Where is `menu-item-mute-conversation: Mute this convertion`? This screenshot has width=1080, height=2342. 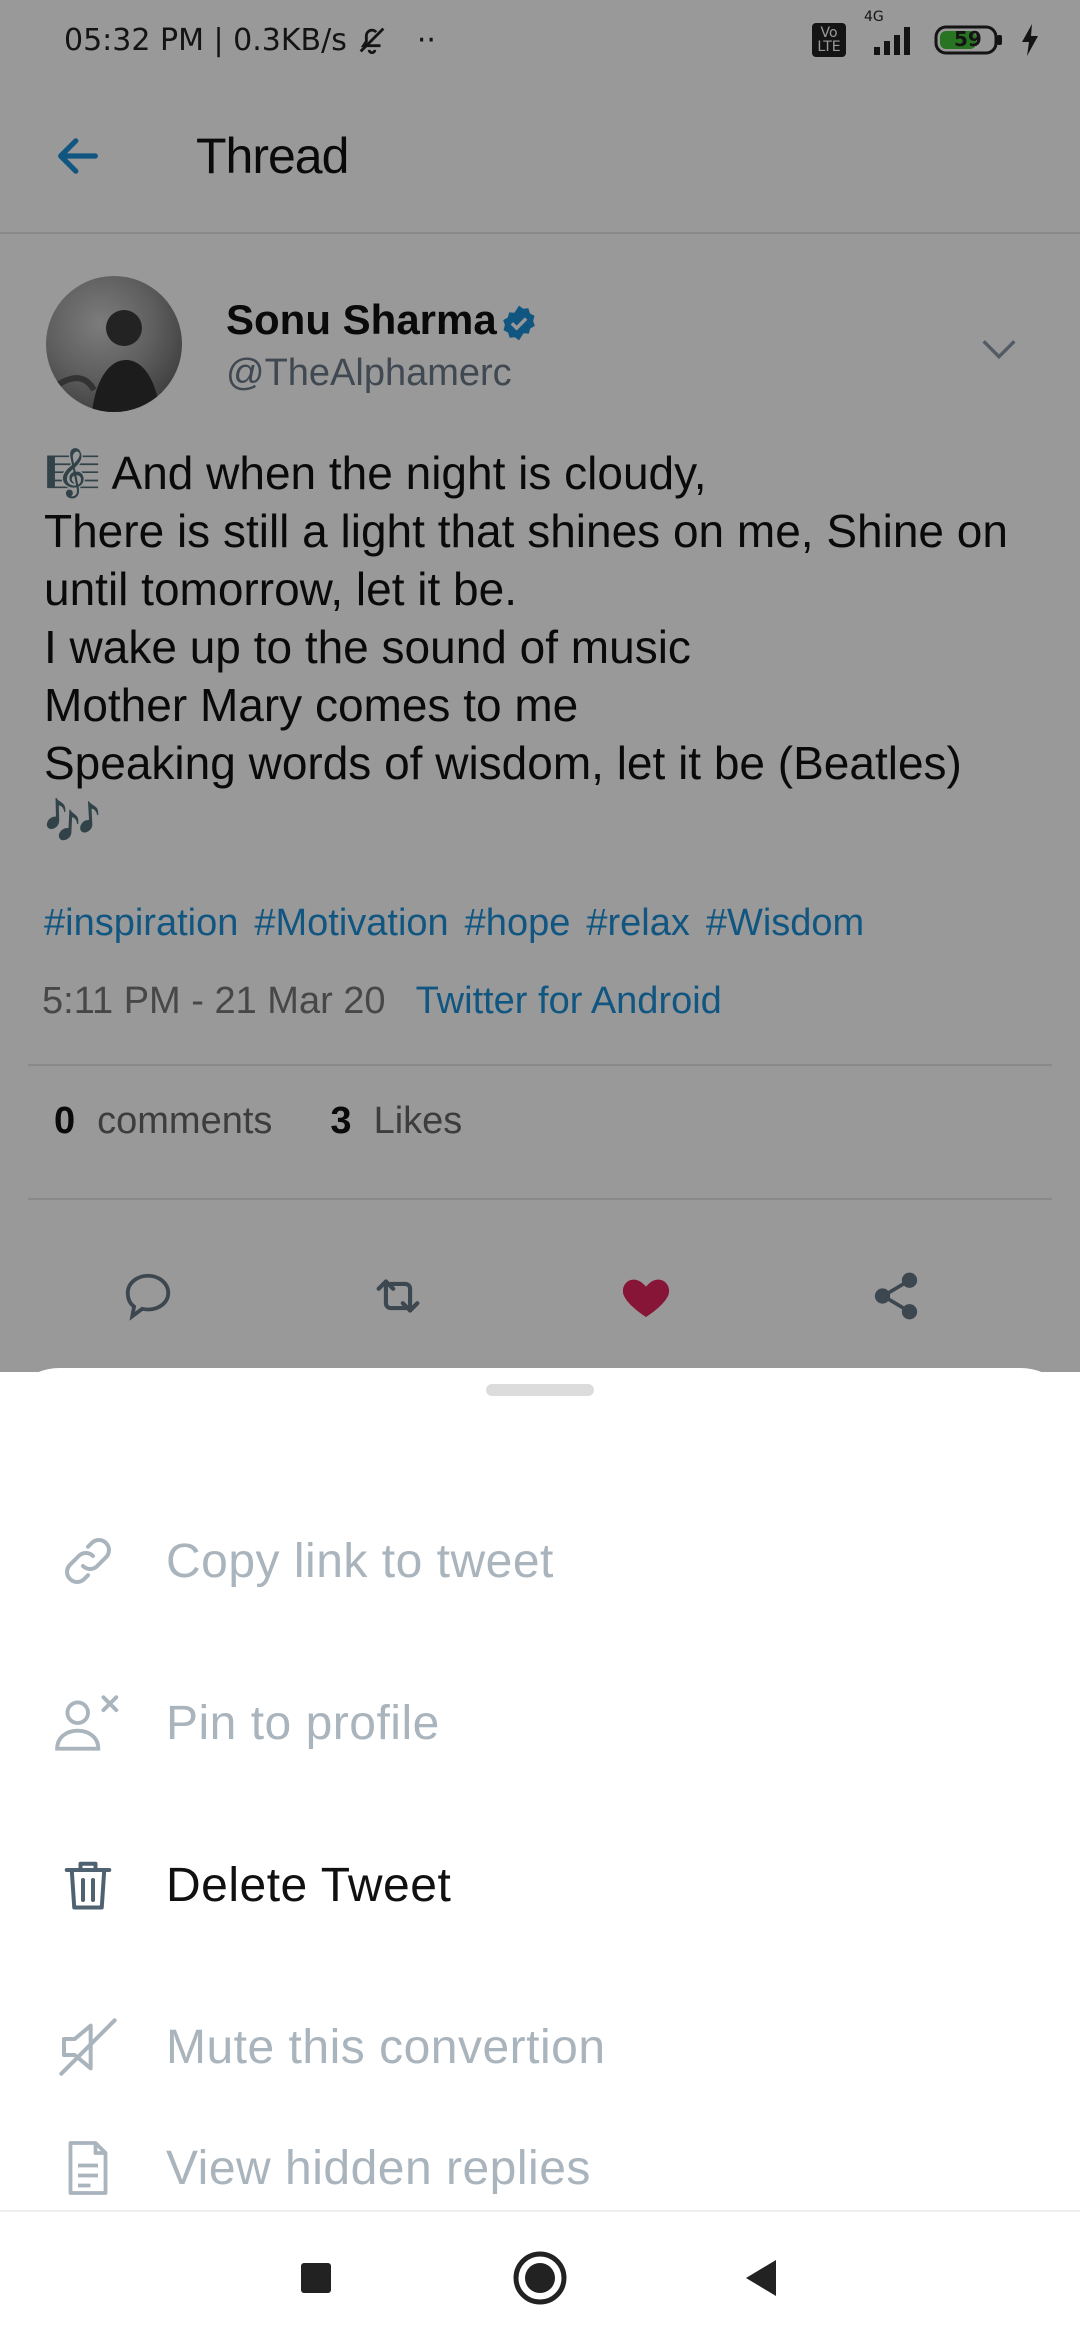 menu-item-mute-conversation: Mute this convertion is located at coordinates (540, 2047).